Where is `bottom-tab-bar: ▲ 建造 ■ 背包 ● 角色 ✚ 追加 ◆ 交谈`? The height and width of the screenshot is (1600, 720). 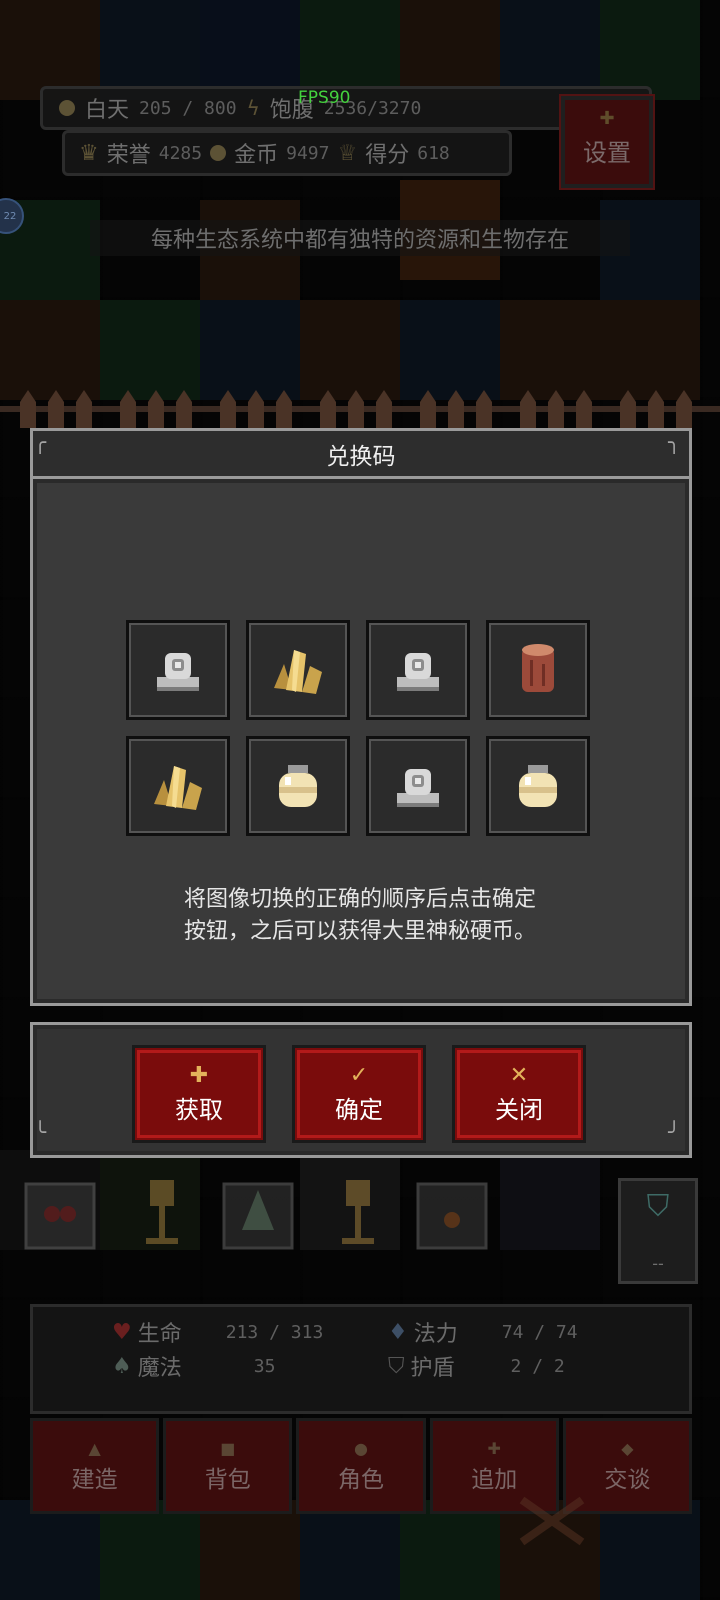
bottom-tab-bar: ▲ 建造 ■ 背包 ● 角色 ✚ 追加 ◆ 交谈 is located at coordinates (361, 1466).